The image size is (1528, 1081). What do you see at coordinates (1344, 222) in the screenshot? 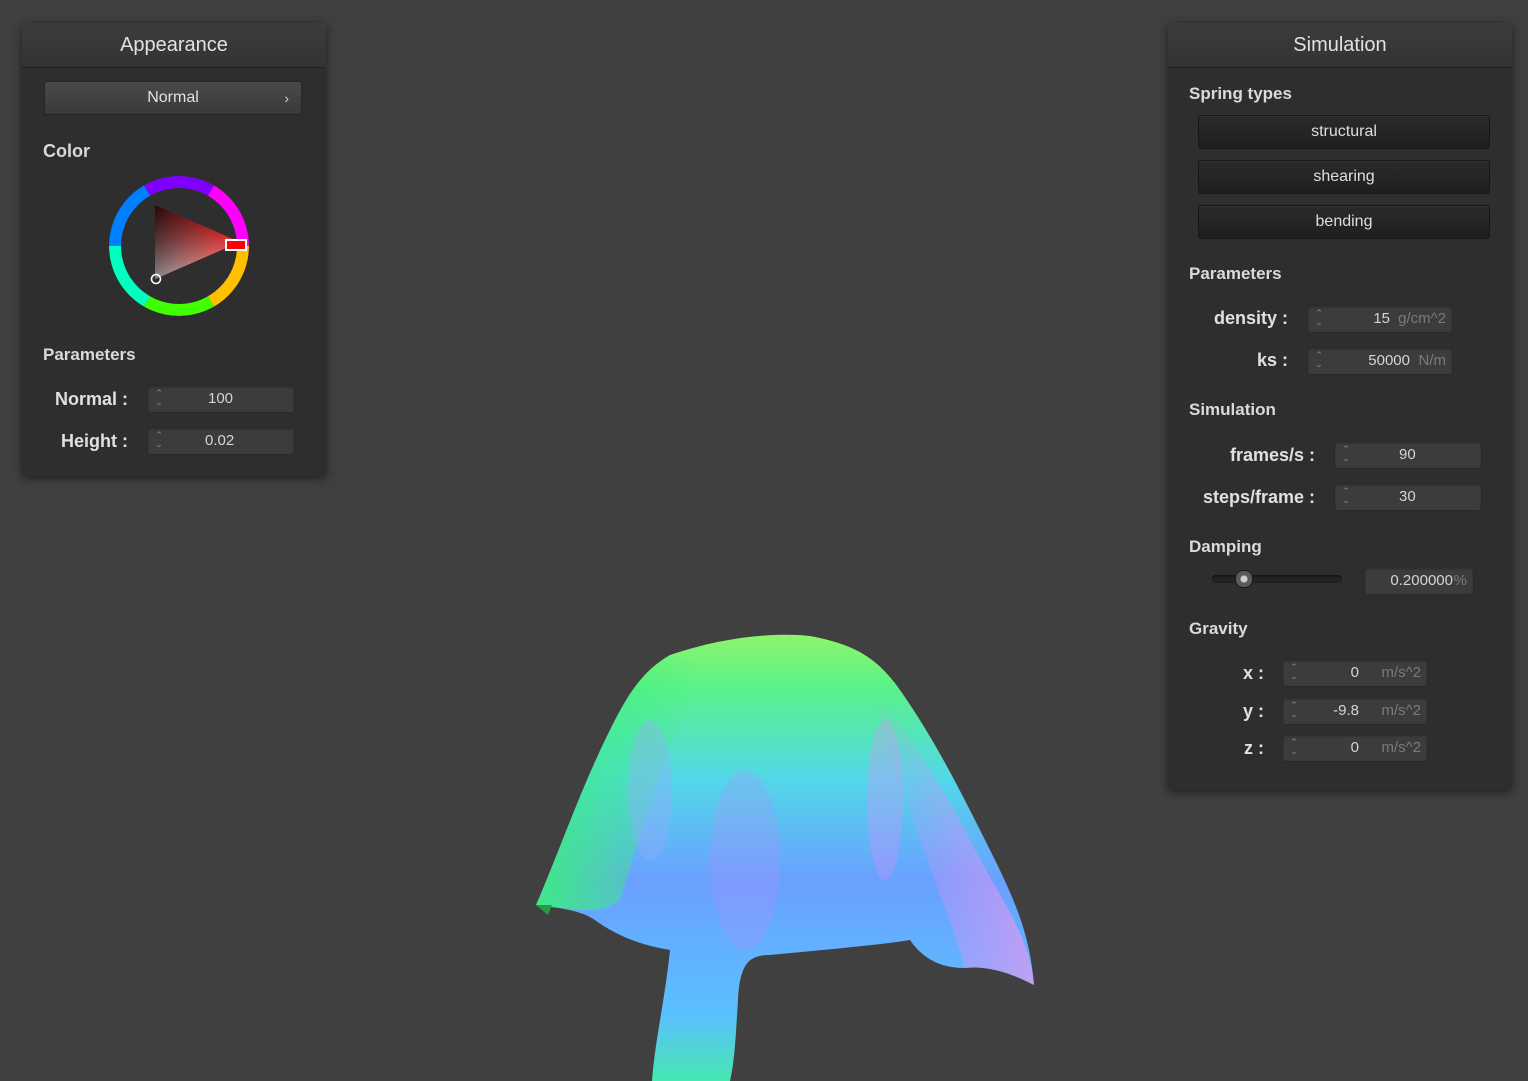
I see `bending-toggle: bending` at bounding box center [1344, 222].